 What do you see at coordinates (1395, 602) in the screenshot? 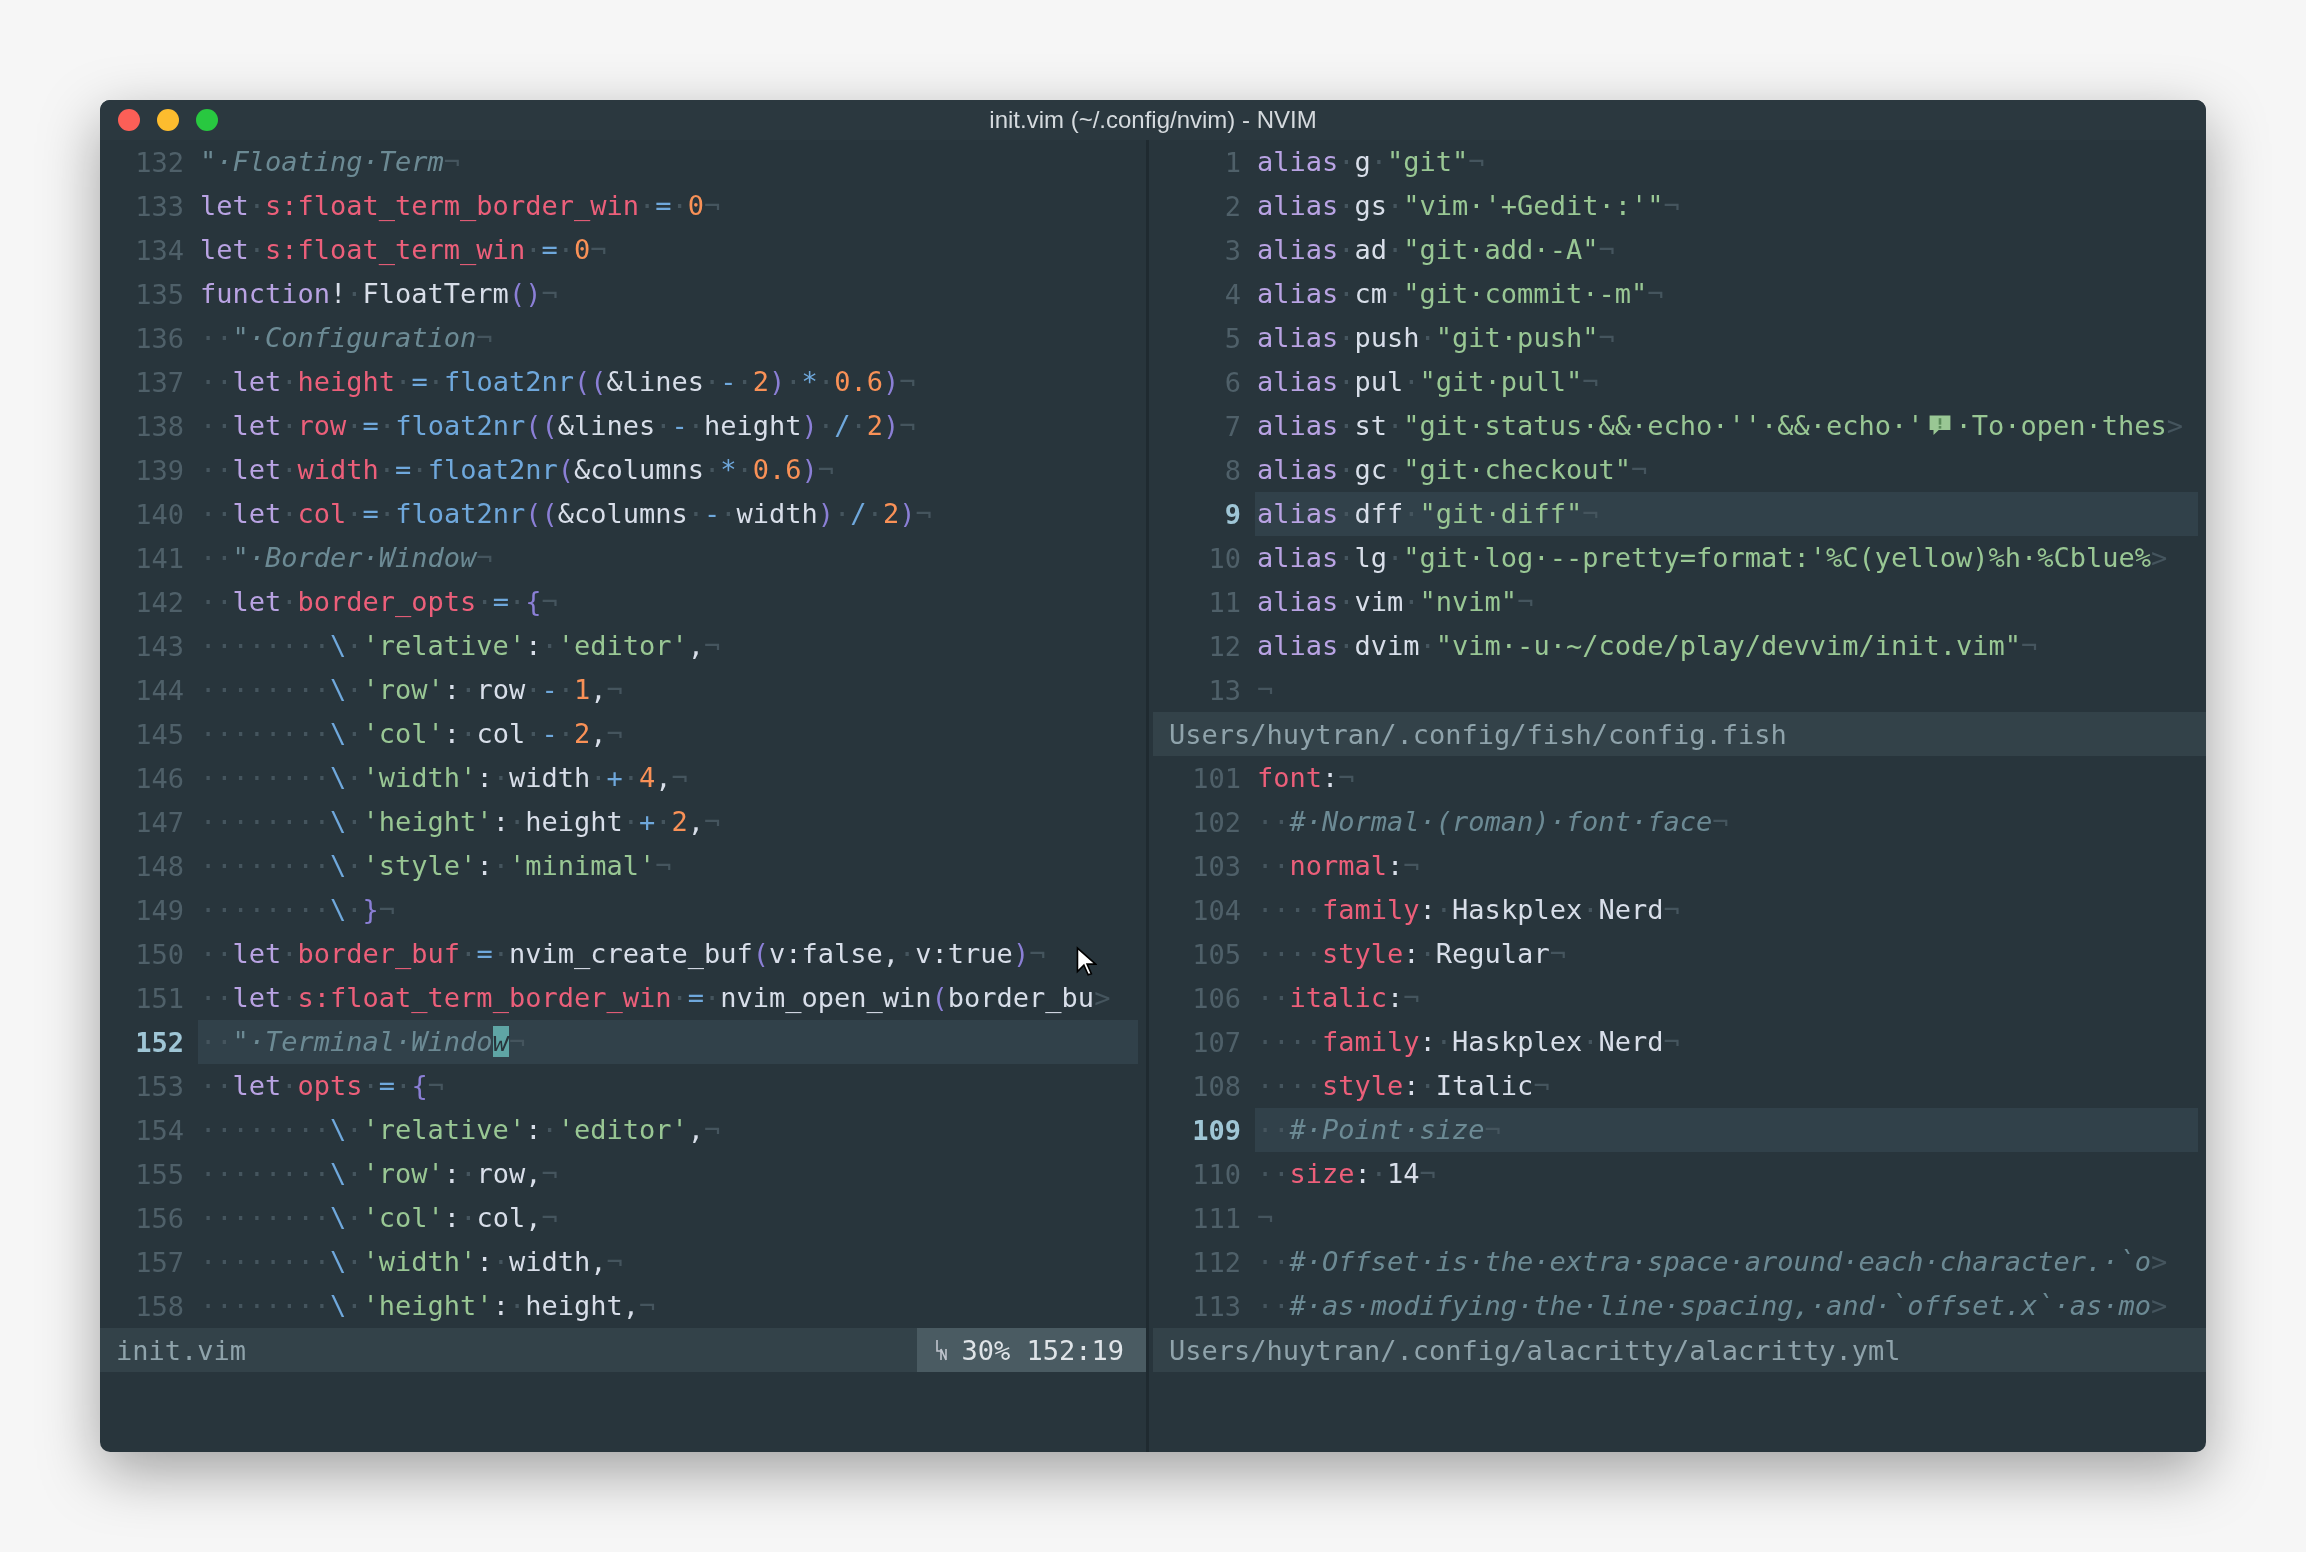
I see `code-line: alias·vim·"nvim"¬` at bounding box center [1395, 602].